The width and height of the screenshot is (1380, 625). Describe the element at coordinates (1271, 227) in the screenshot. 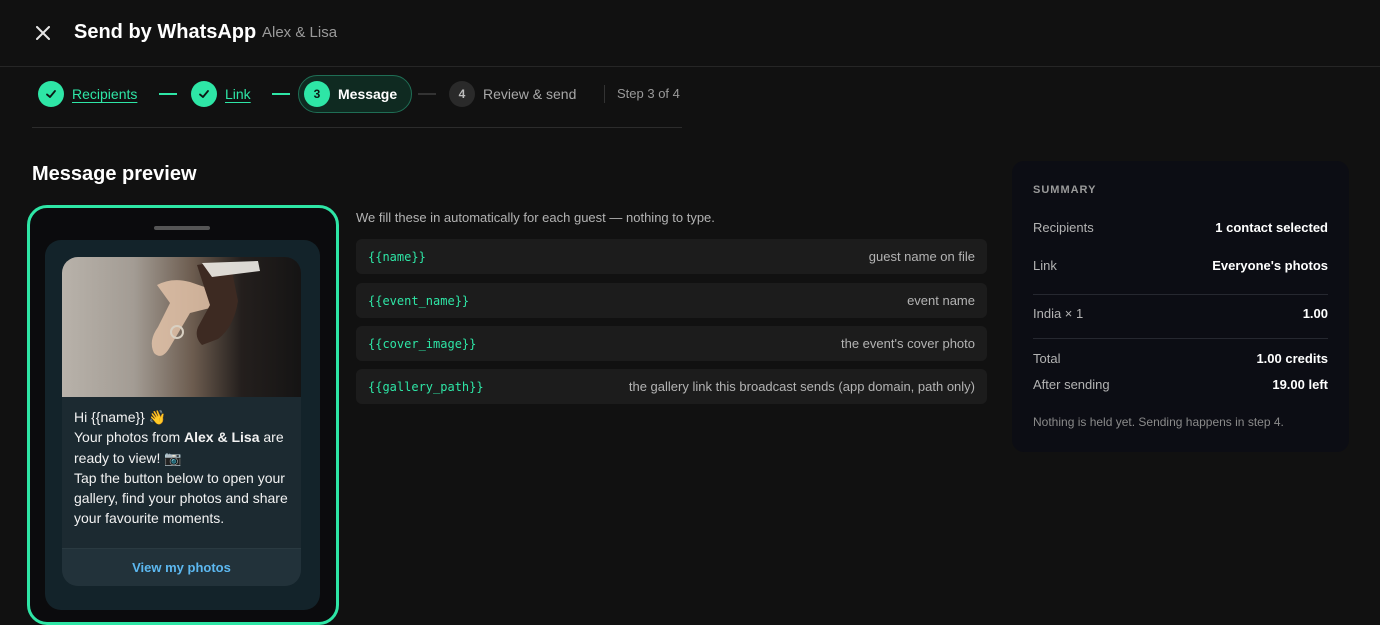

I see `summary-value: 1 contact selected` at that location.